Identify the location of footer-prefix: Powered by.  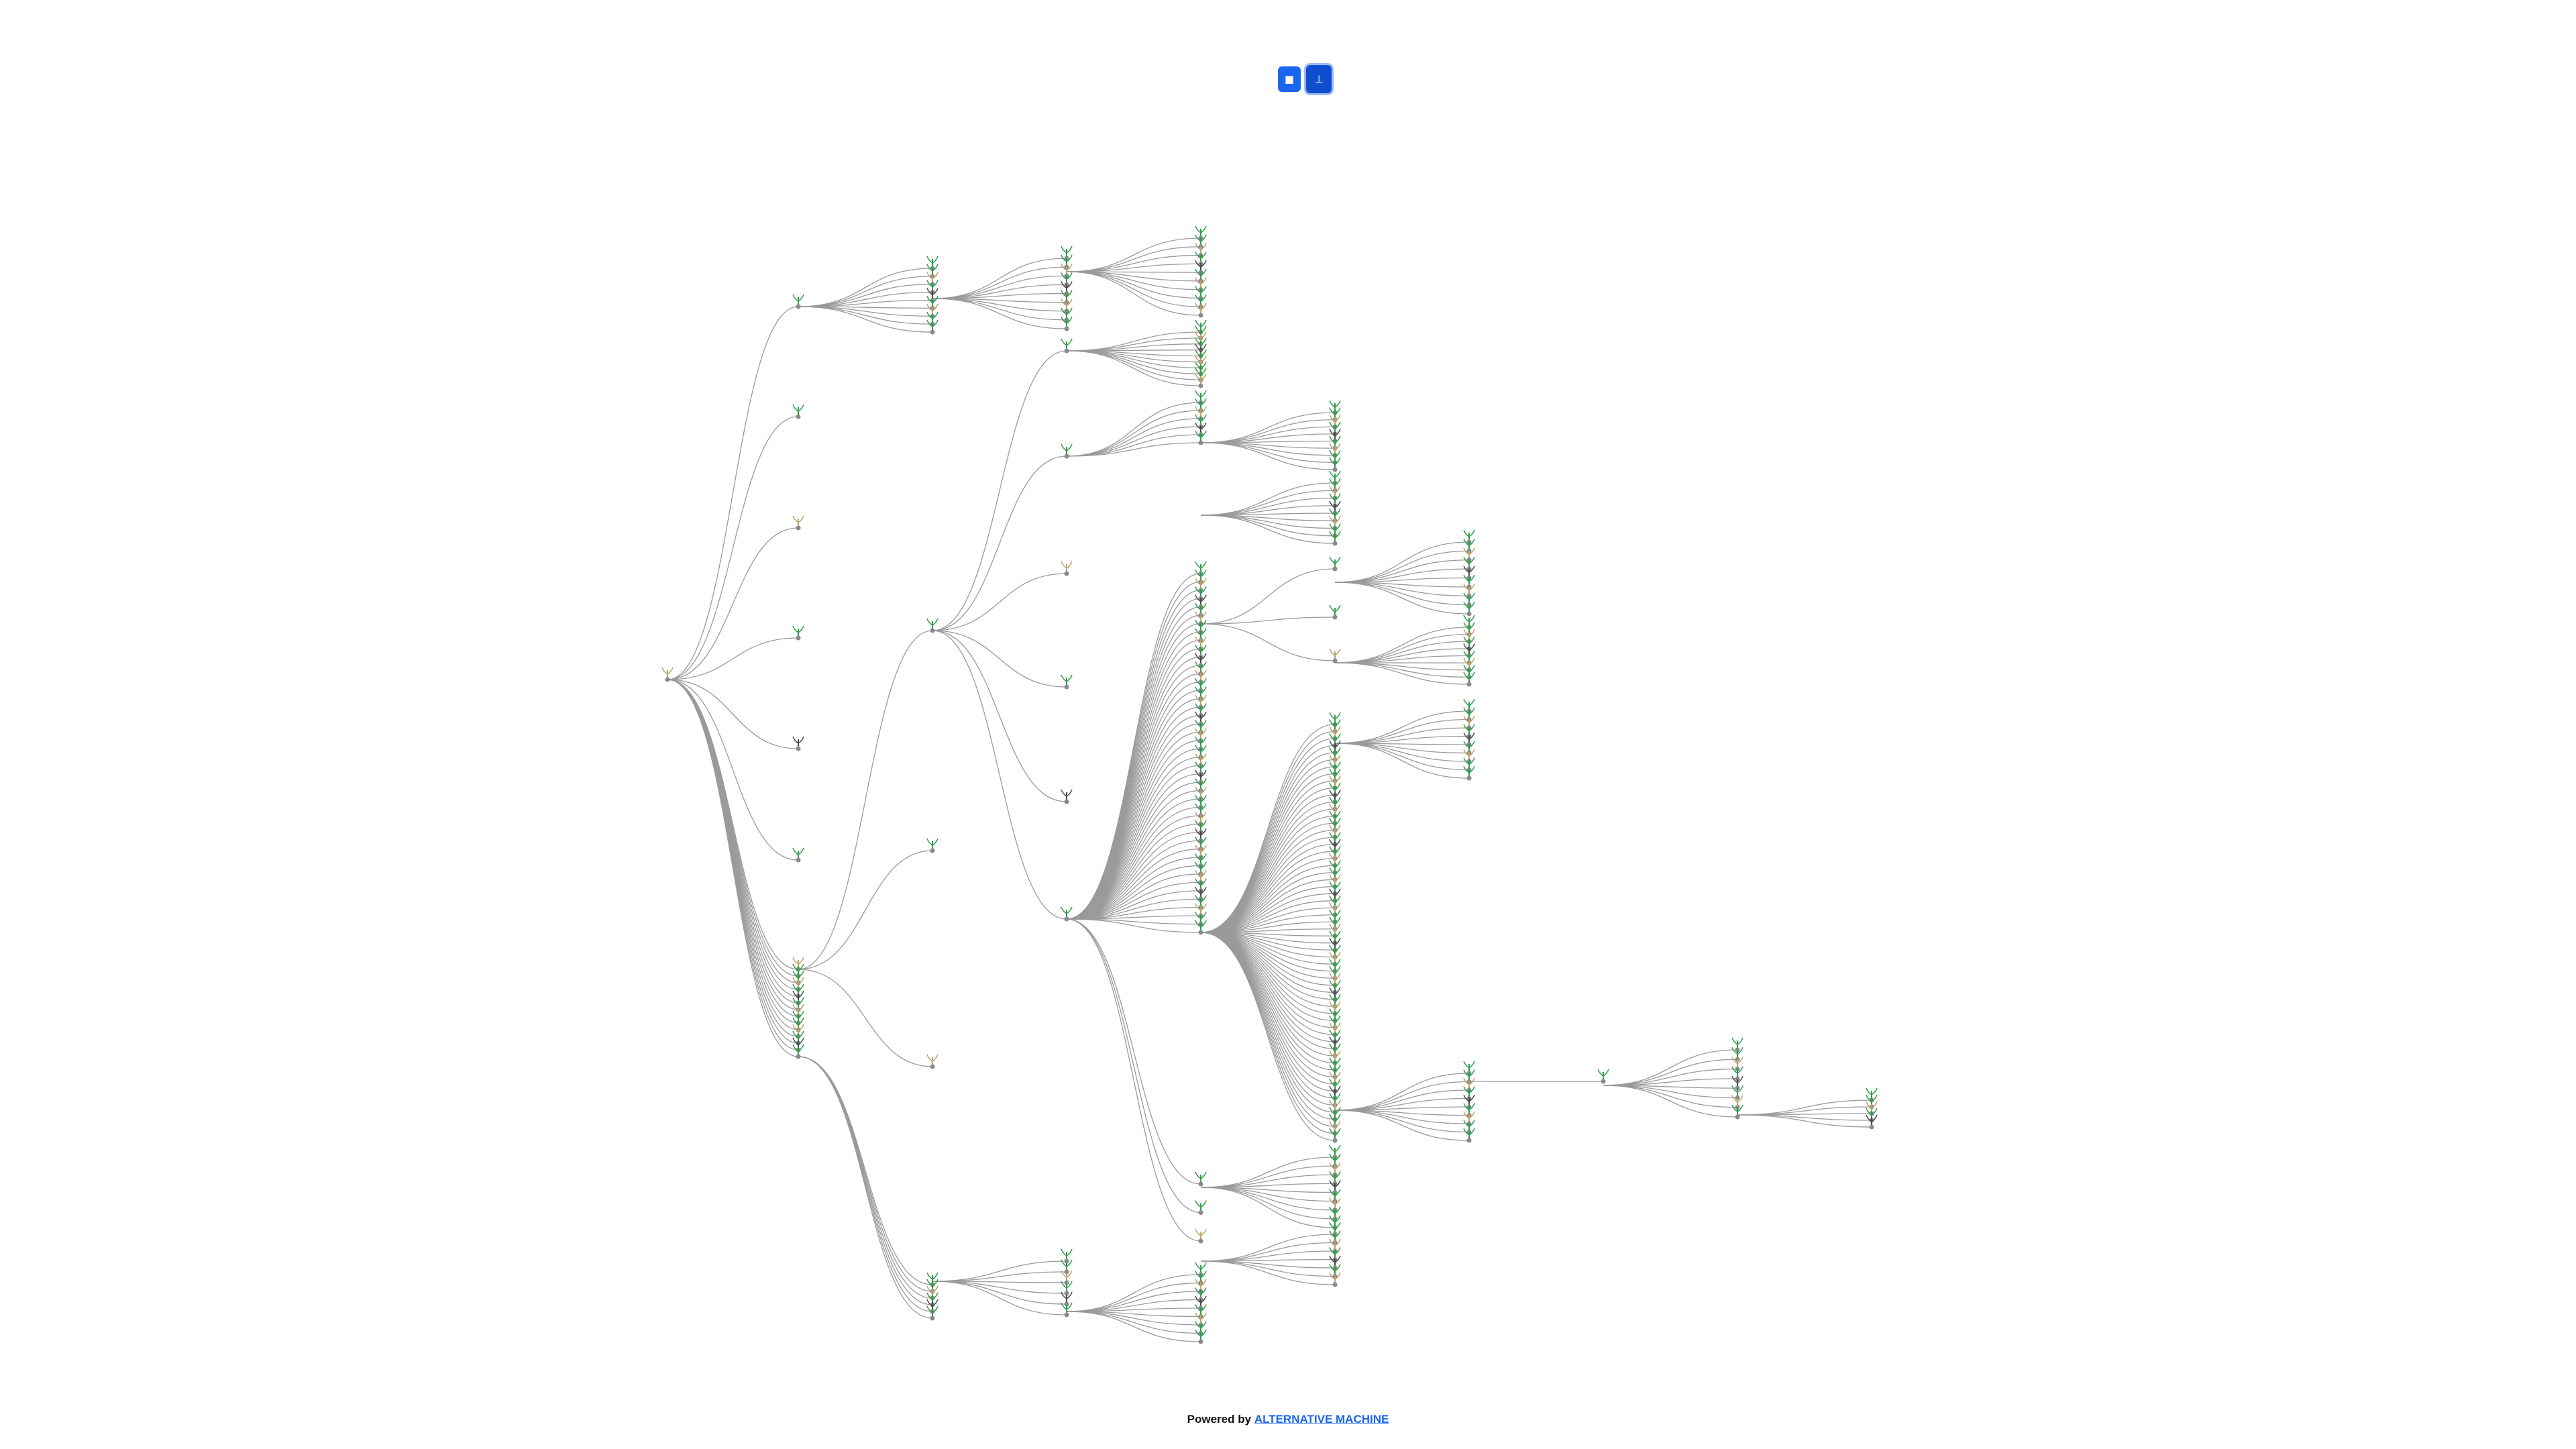
(1219, 1419).